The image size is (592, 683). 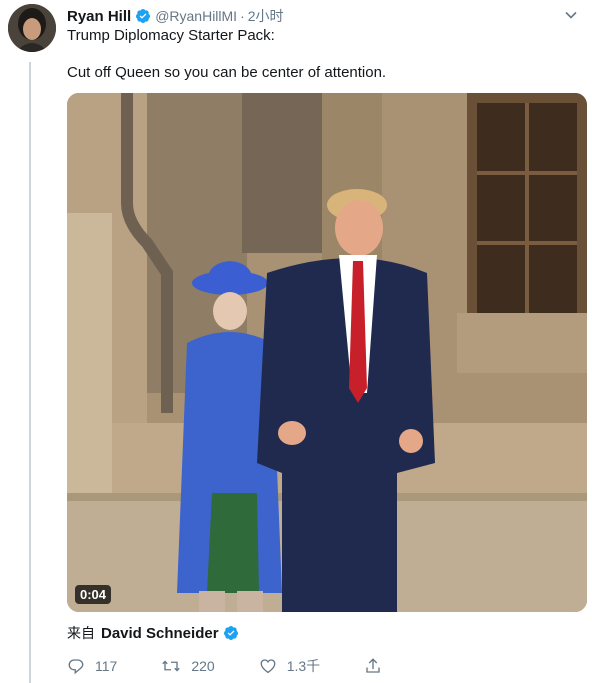 I want to click on reply-icon, so click(x=76, y=667).